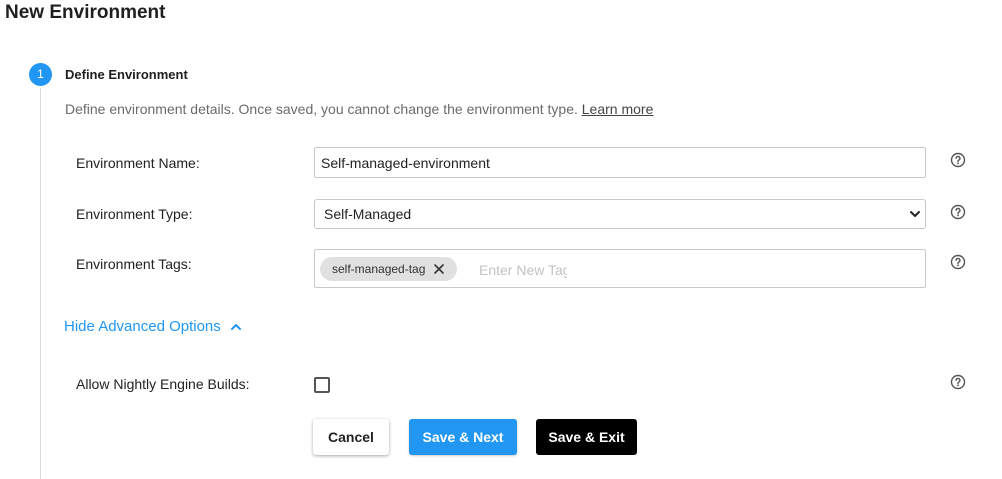 The image size is (1002, 479). What do you see at coordinates (620, 162) in the screenshot?
I see `environment-name-input` at bounding box center [620, 162].